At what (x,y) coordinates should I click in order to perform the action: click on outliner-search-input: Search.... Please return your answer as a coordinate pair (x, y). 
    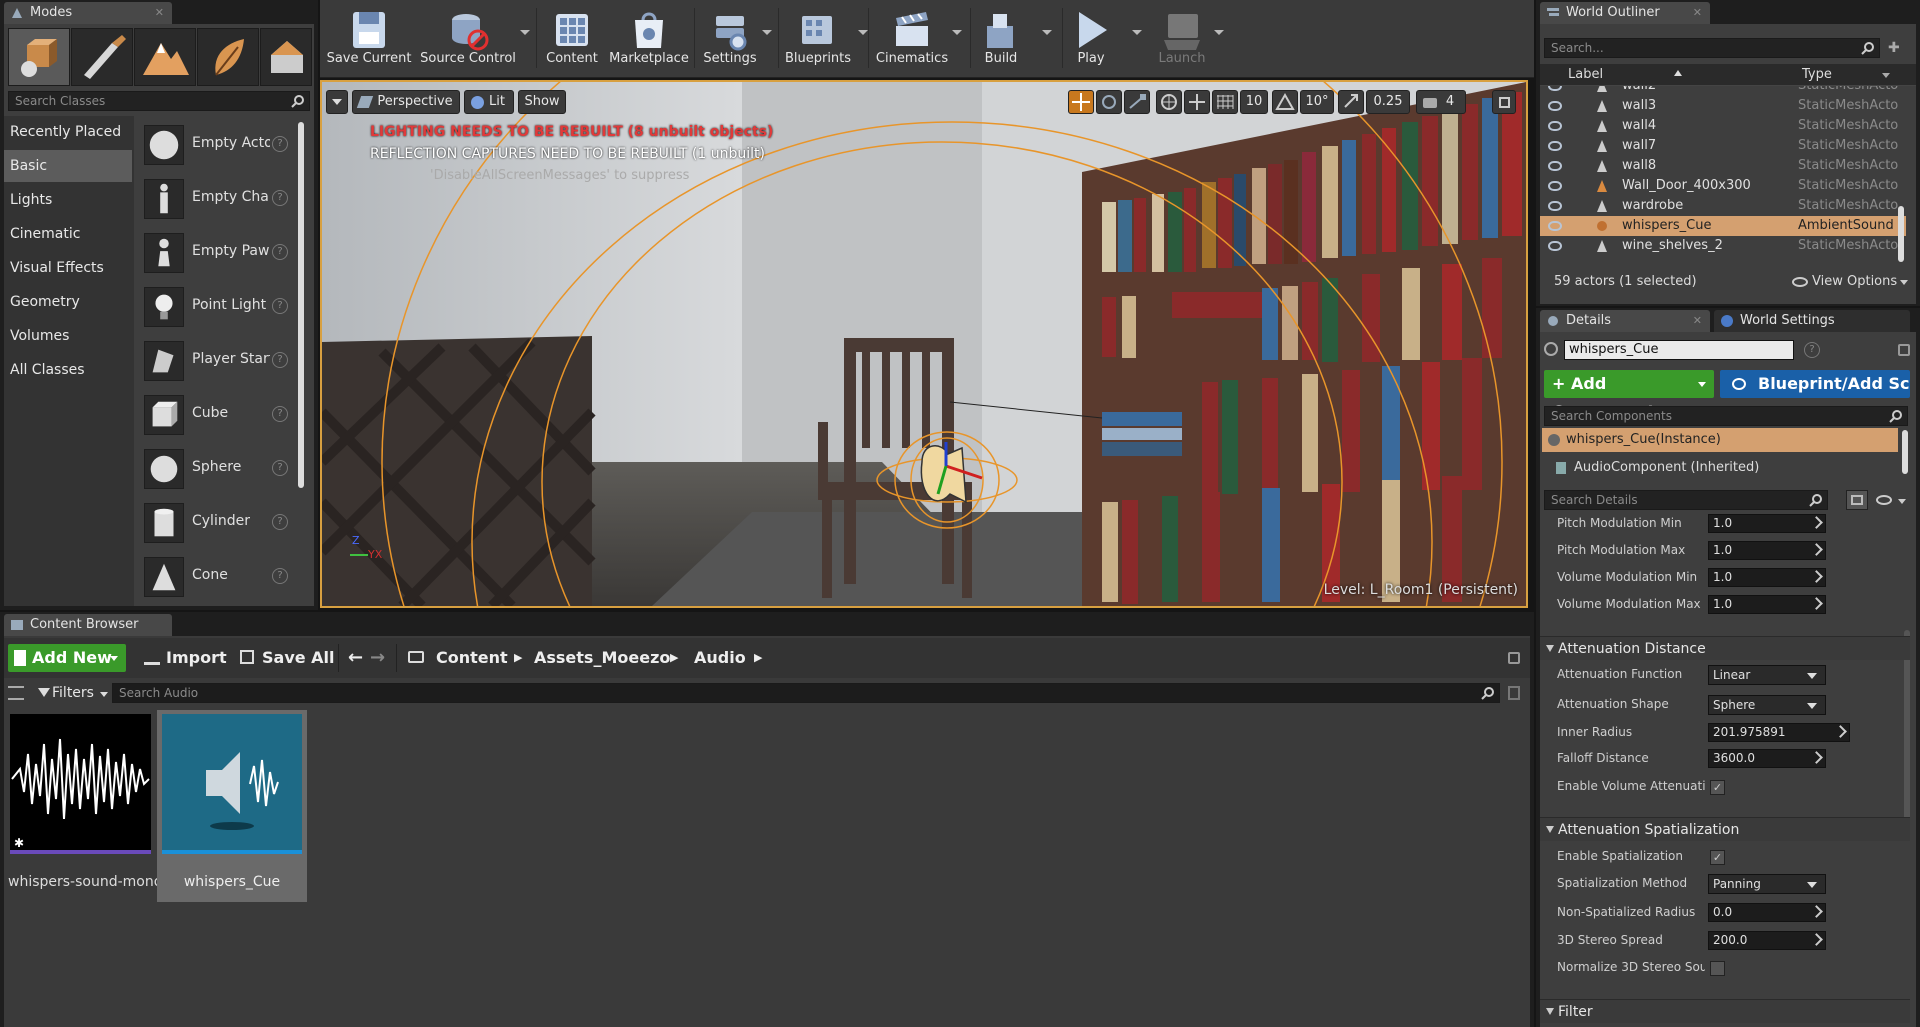
    Looking at the image, I should click on (1712, 48).